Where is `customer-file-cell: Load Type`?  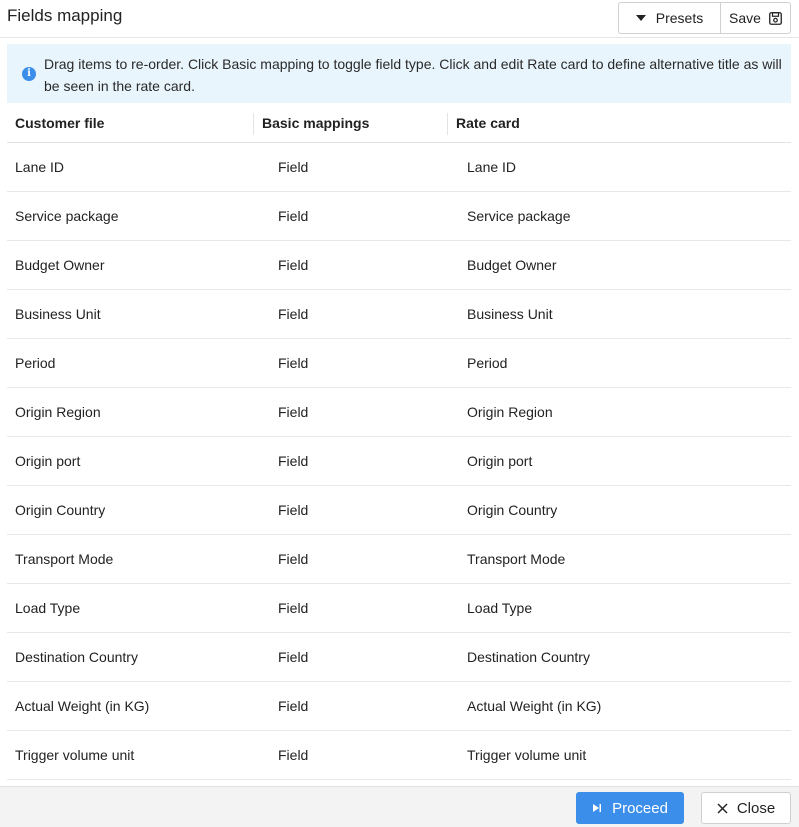
customer-file-cell: Load Type is located at coordinates (48, 608).